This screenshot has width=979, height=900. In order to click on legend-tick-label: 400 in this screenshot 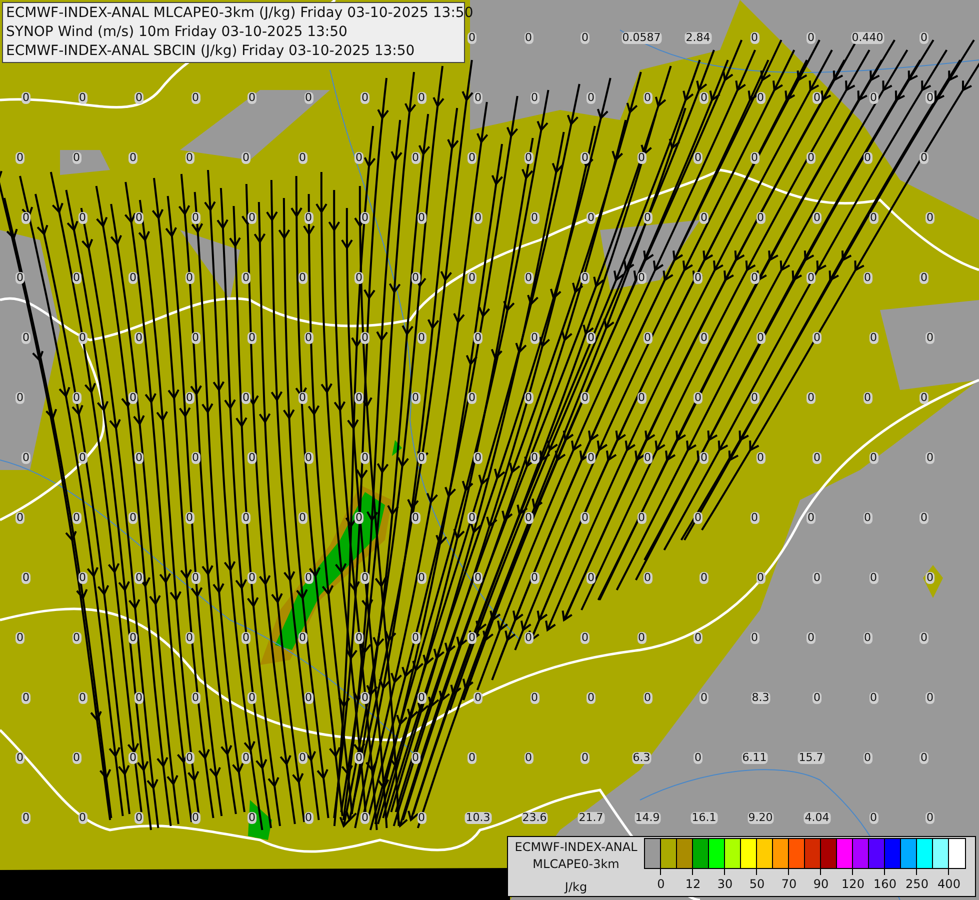, I will do `click(949, 884)`.